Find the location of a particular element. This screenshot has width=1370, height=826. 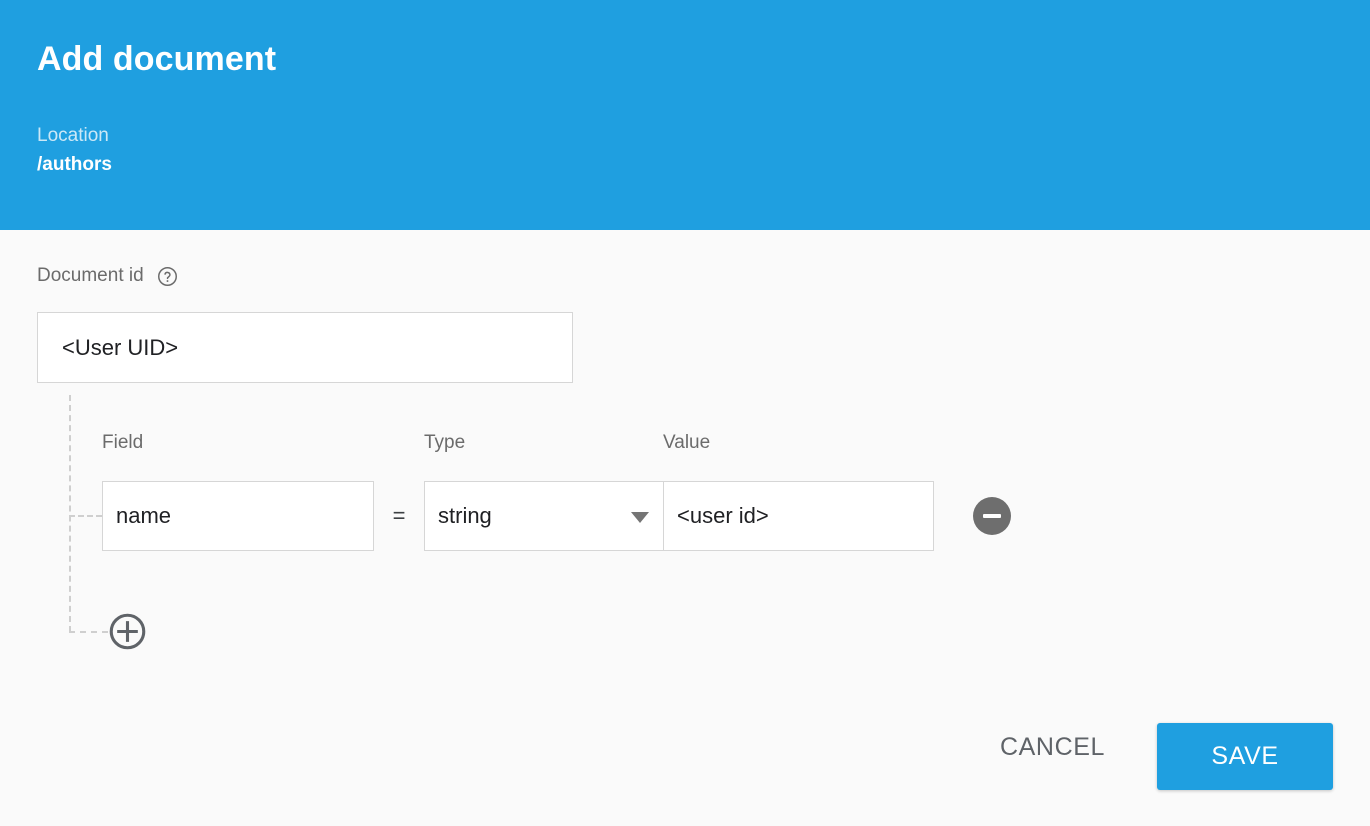

equals-sign: = is located at coordinates (399, 515).